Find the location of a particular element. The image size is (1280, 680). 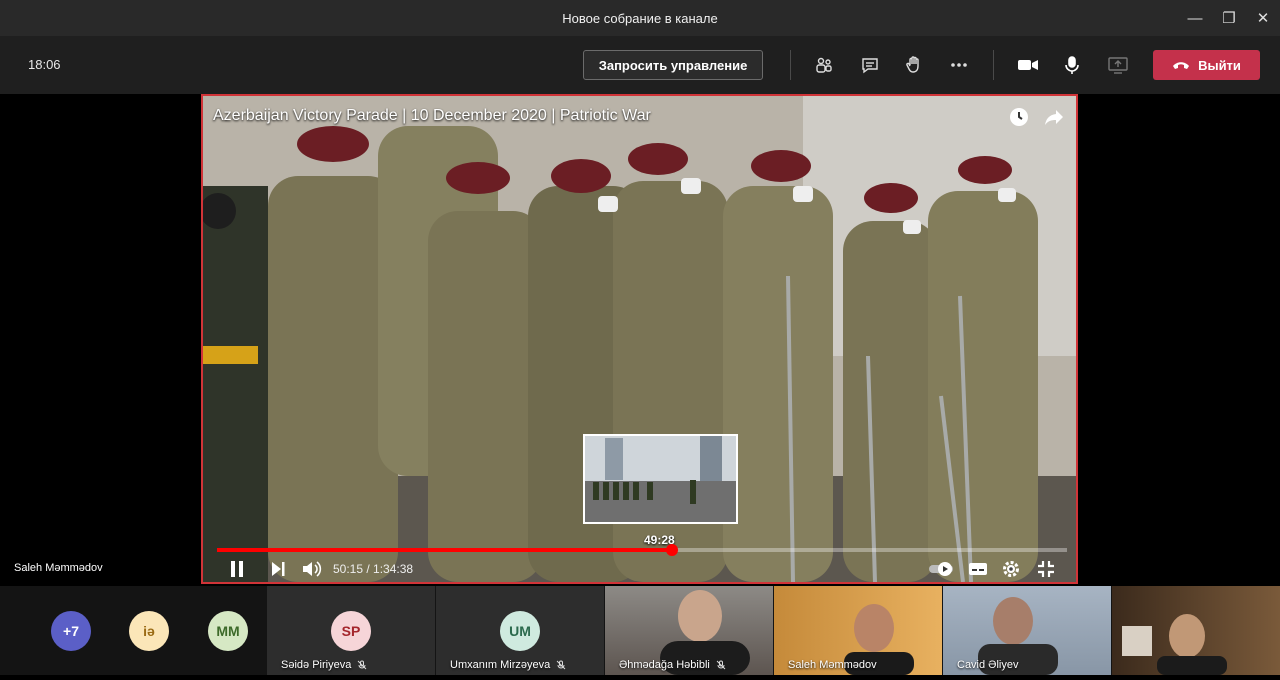

participant-avatar: iə is located at coordinates (149, 631).